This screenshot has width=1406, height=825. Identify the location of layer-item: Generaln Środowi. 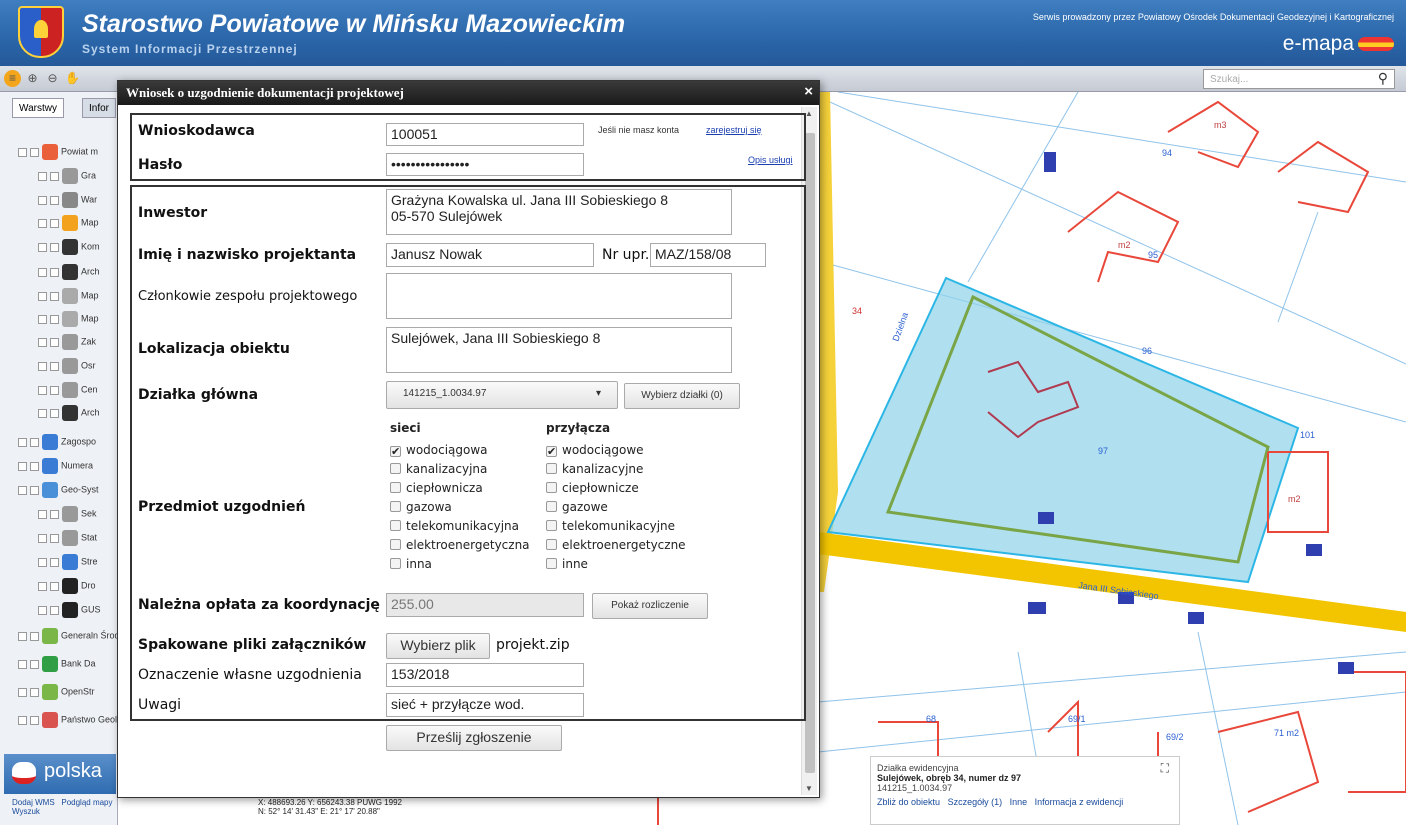
(75, 638).